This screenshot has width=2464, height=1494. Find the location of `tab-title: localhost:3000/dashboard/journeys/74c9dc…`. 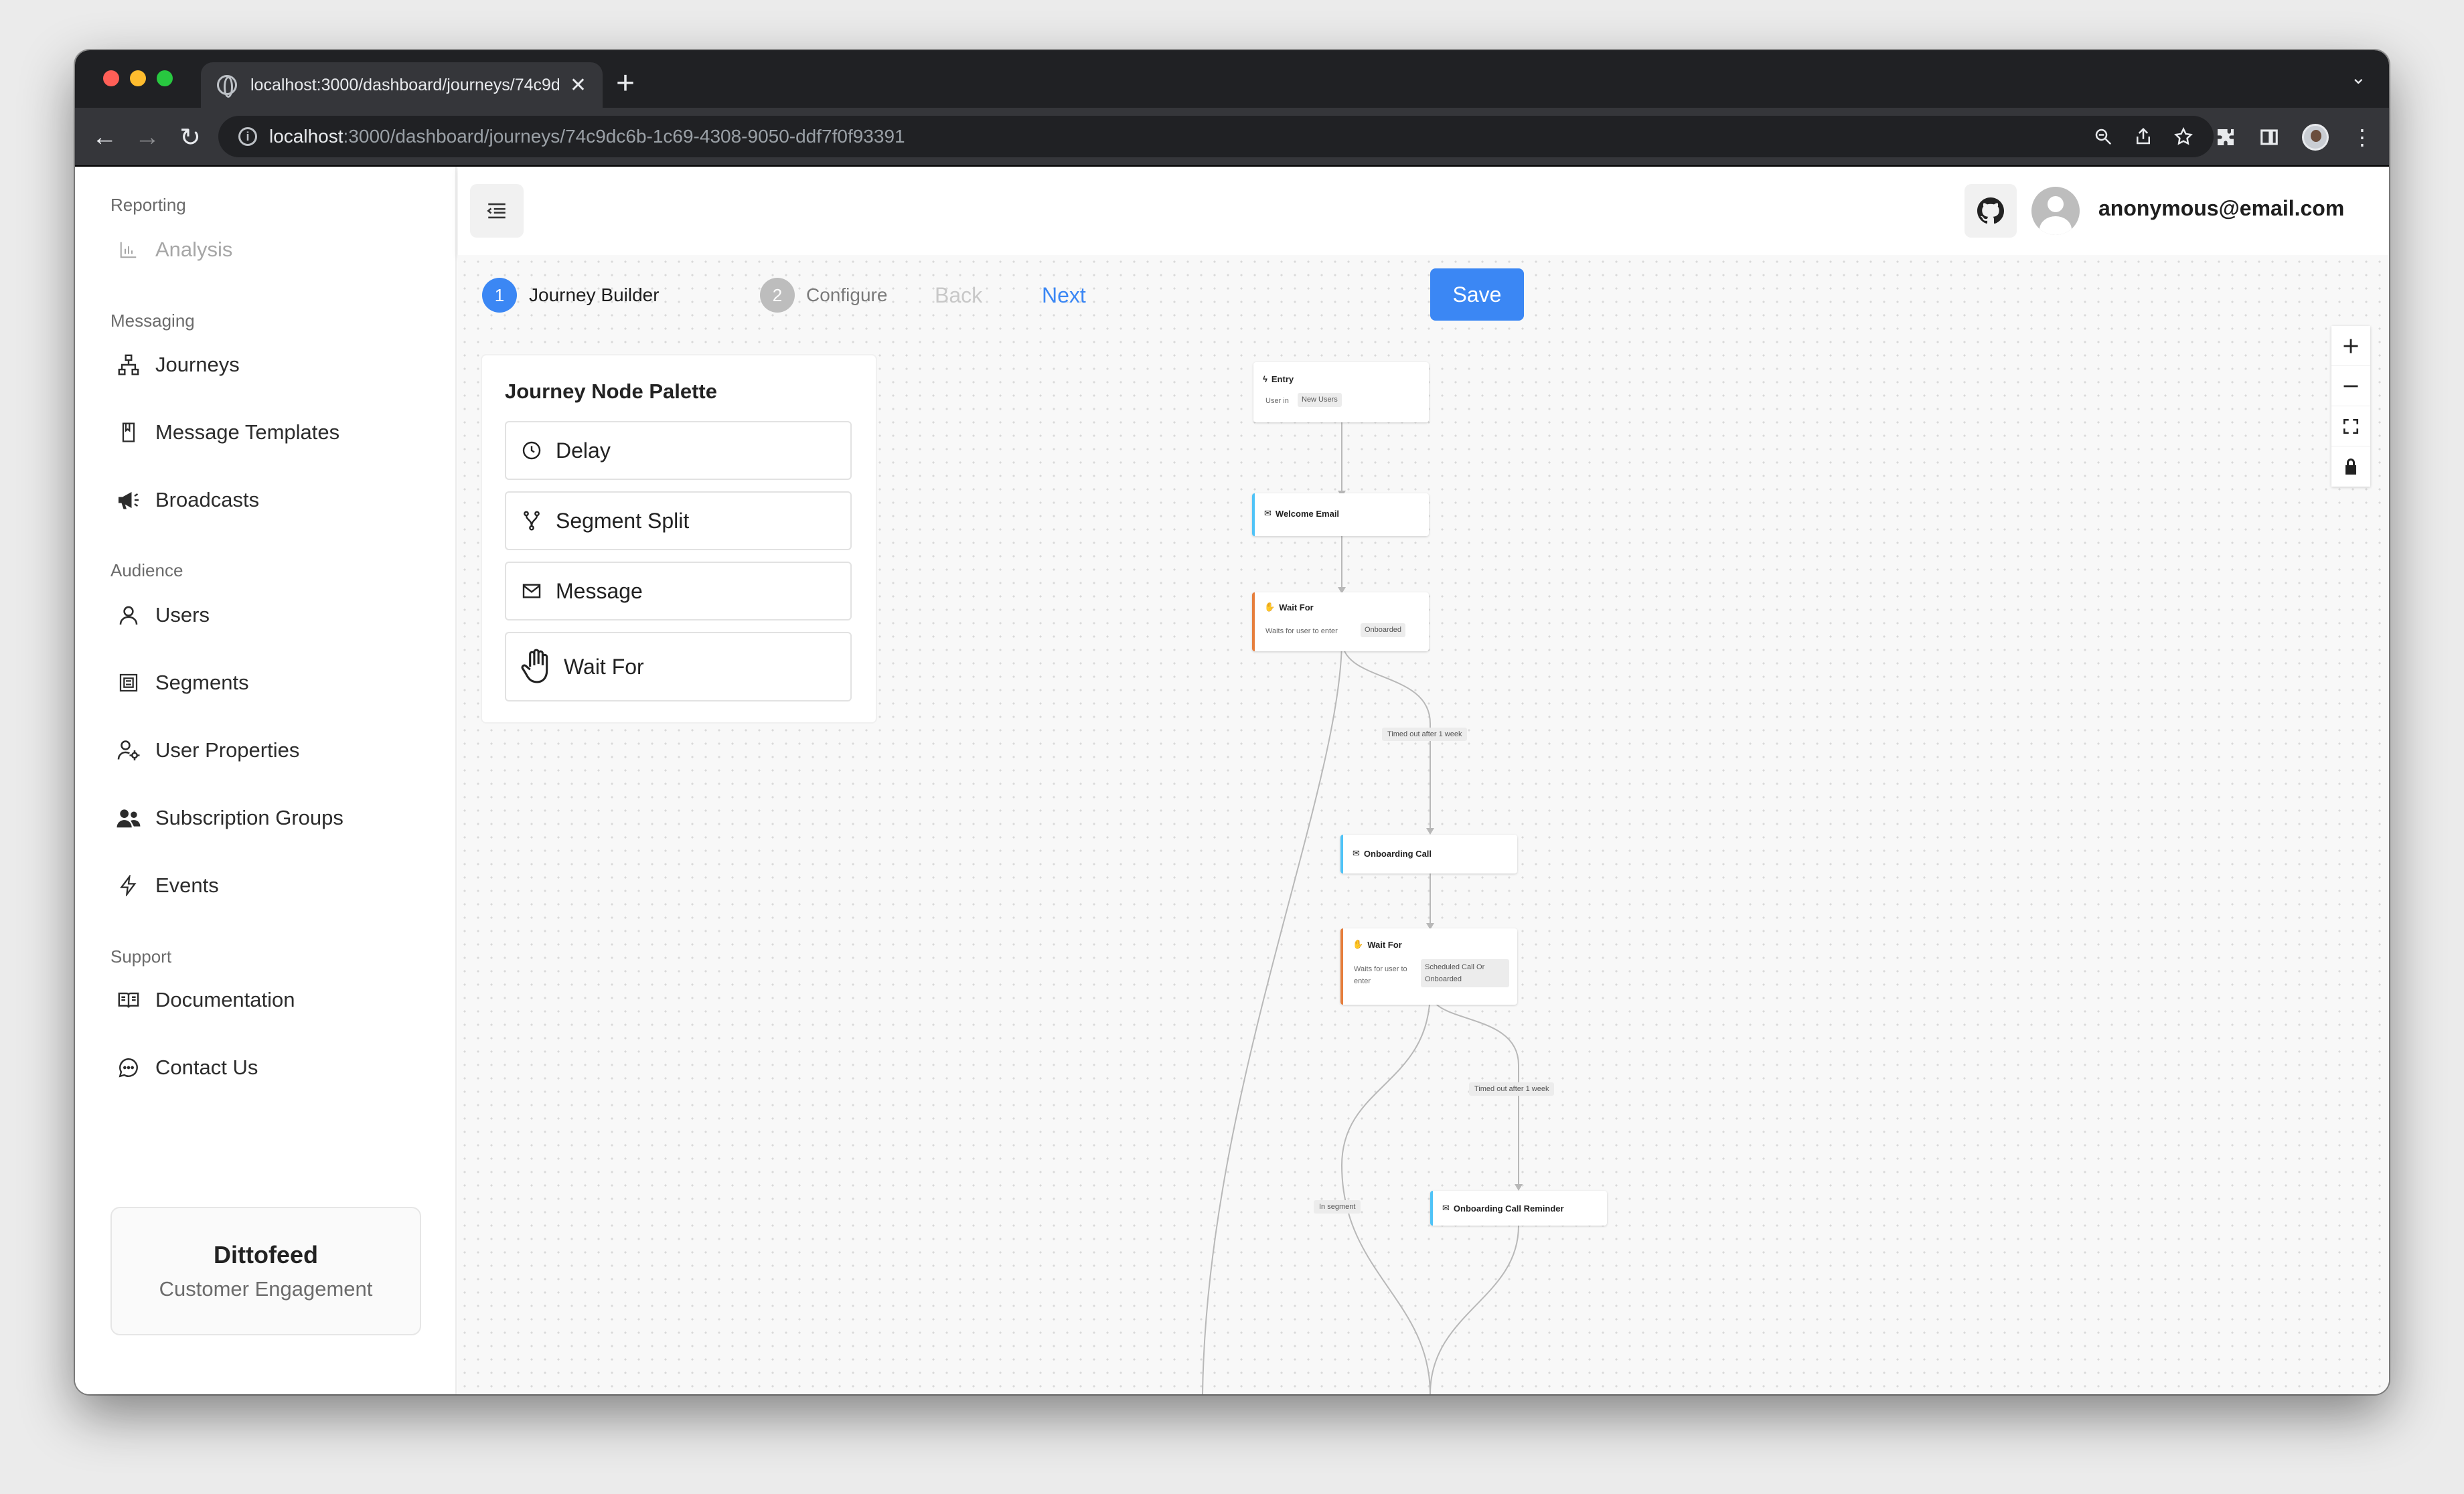

tab-title: localhost:3000/dashboard/journeys/74c9dc… is located at coordinates (404, 84).